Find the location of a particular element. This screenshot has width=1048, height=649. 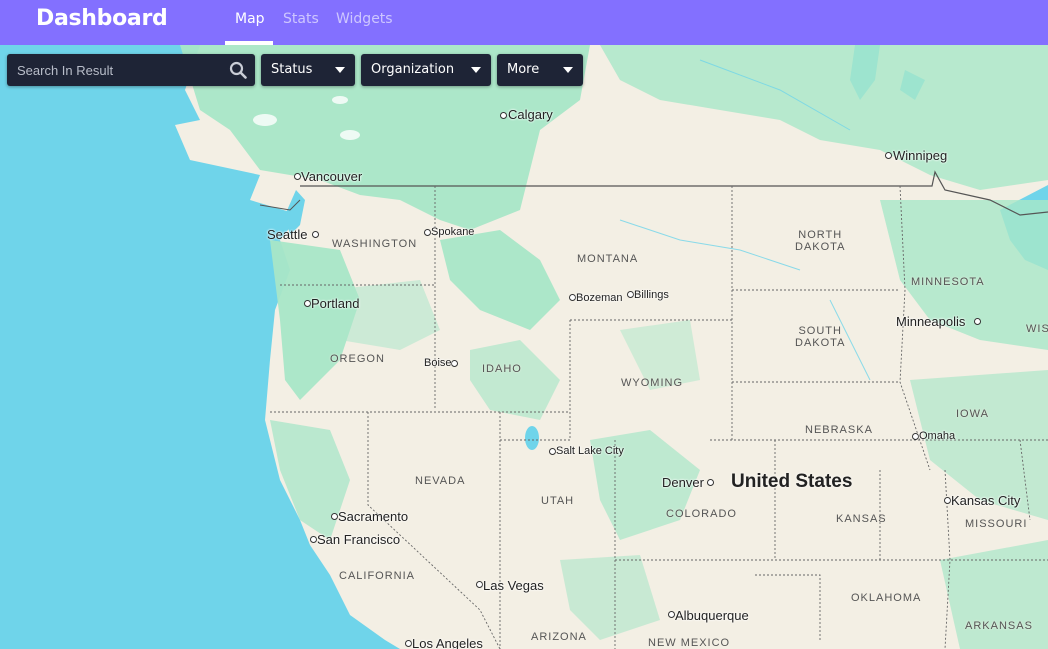

search-box is located at coordinates (131, 70).